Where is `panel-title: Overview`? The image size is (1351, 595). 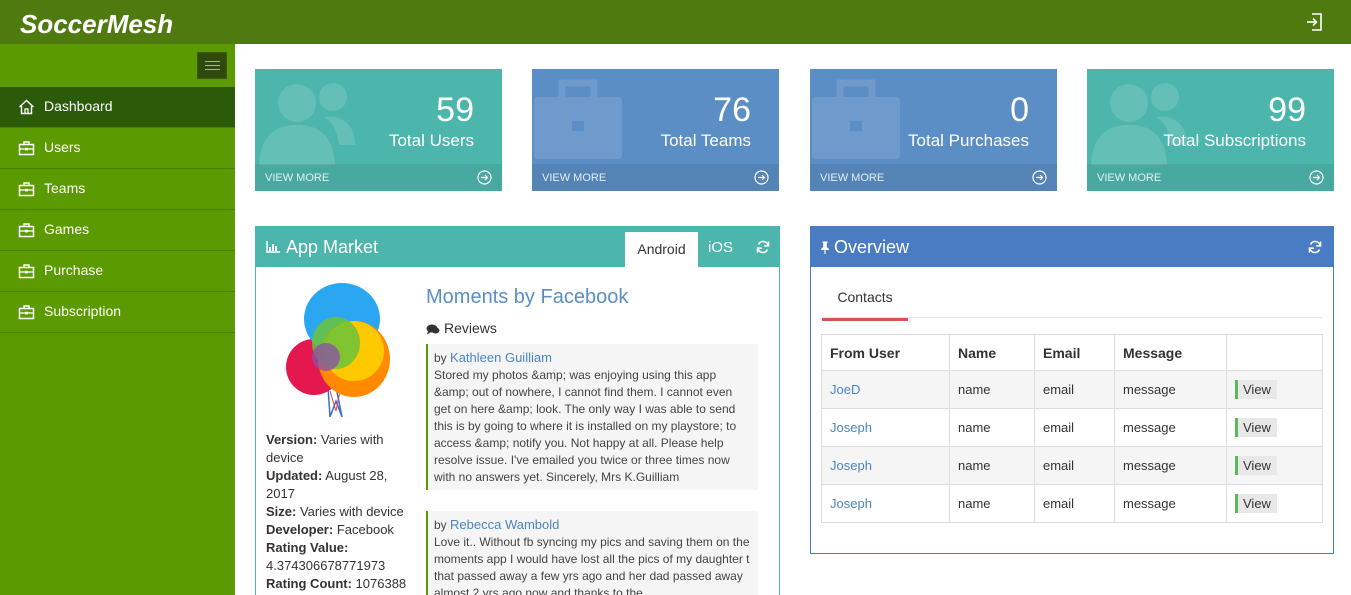 panel-title: Overview is located at coordinates (872, 247).